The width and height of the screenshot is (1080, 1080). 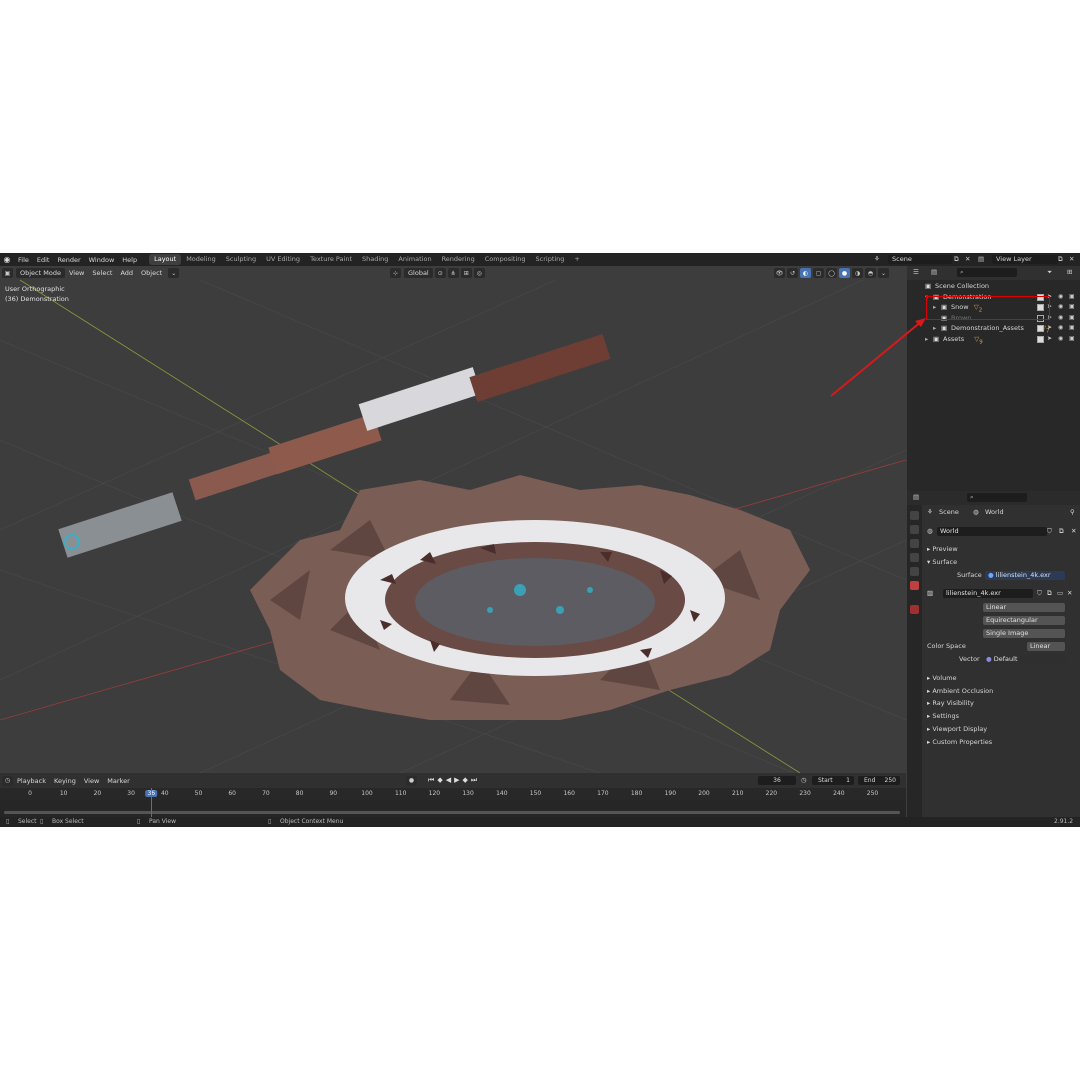 What do you see at coordinates (993, 286) in the screenshot?
I see `outliner-row: ▣ Scene Collection` at bounding box center [993, 286].